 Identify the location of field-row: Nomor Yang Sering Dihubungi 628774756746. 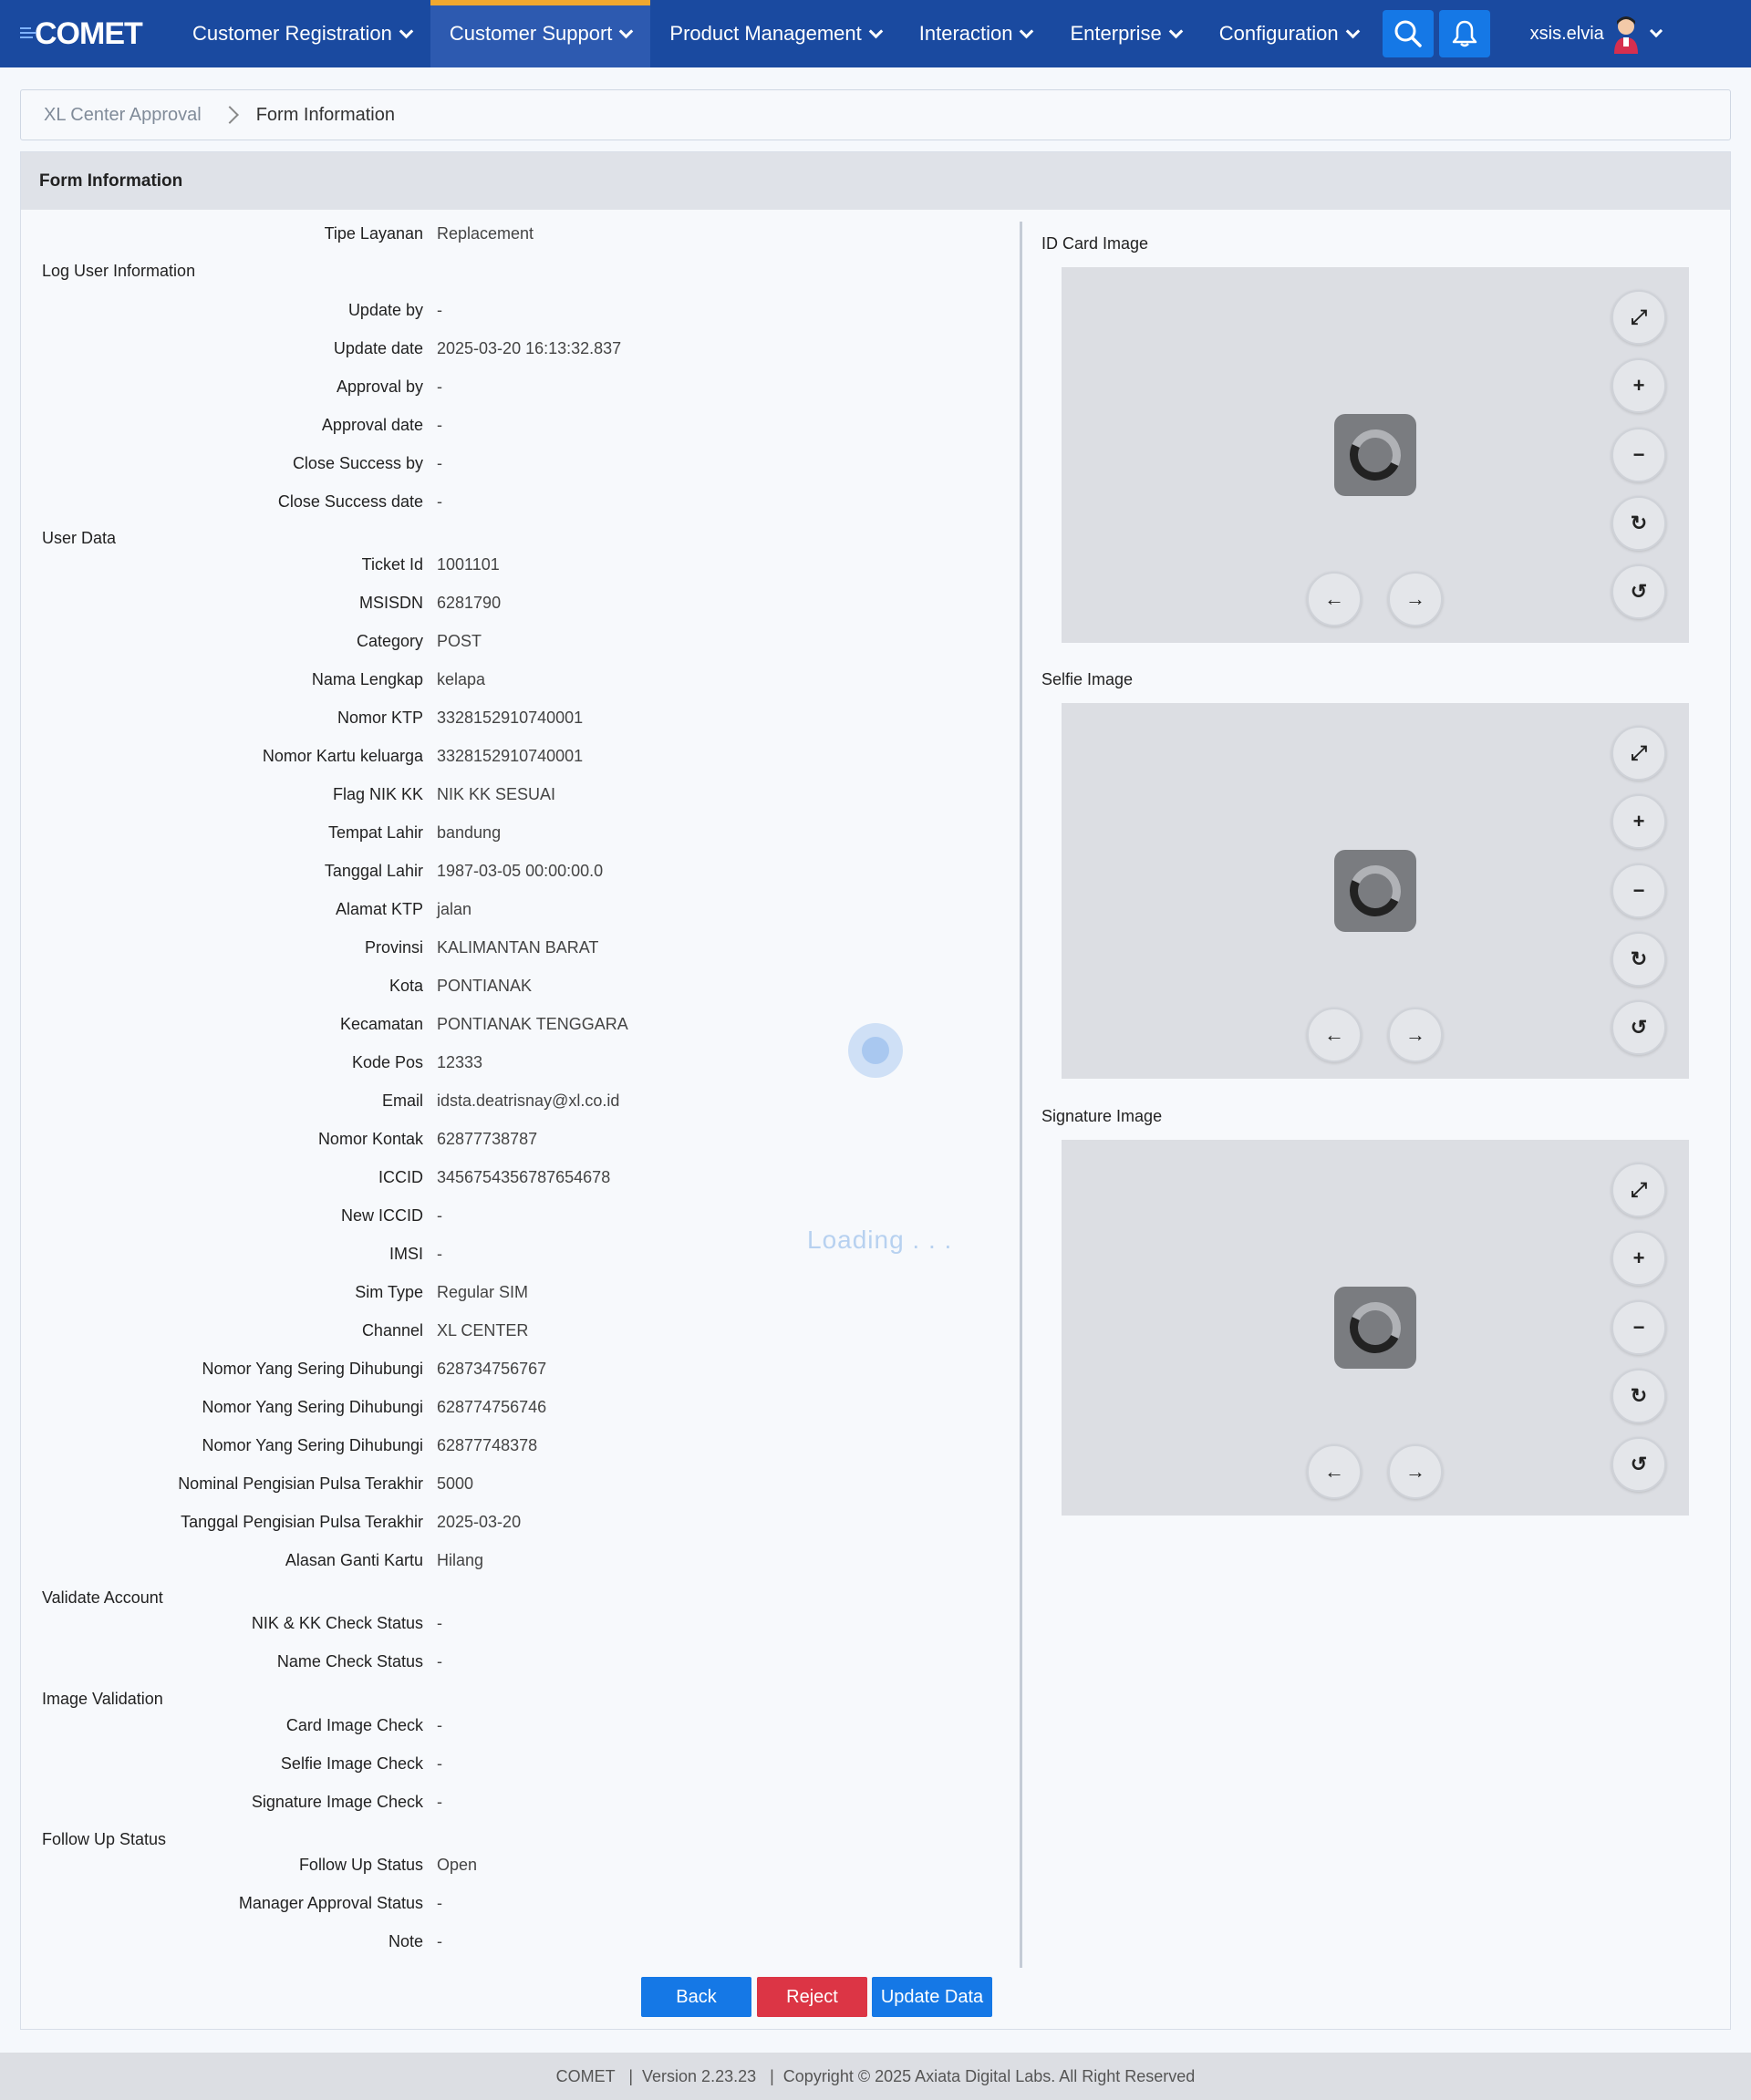
(521, 1407).